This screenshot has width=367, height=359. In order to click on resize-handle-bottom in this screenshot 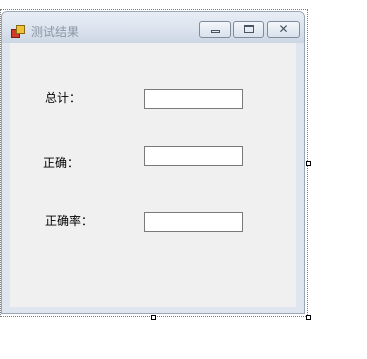, I will do `click(153, 317)`.